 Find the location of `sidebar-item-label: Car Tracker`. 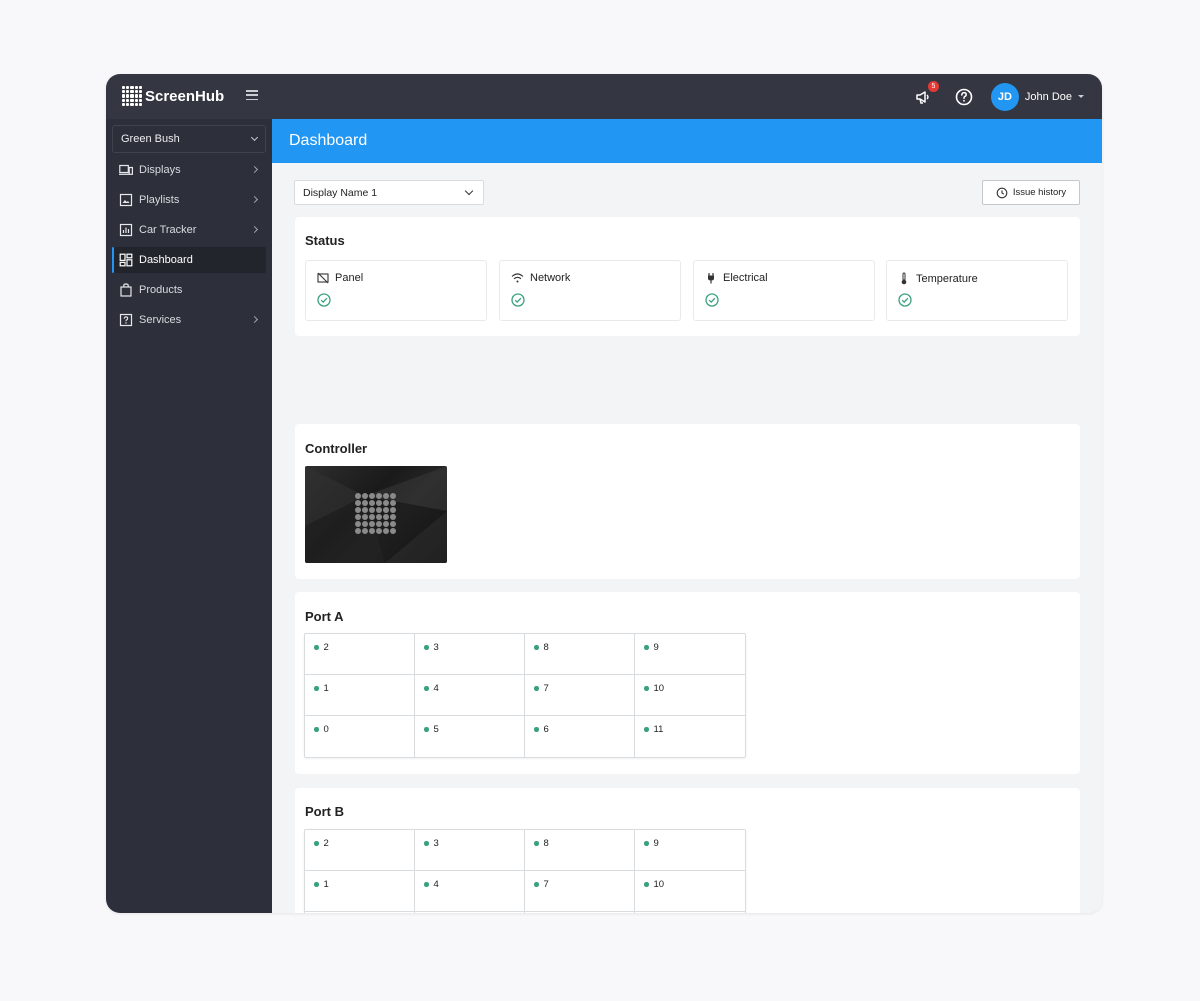

sidebar-item-label: Car Tracker is located at coordinates (168, 230).